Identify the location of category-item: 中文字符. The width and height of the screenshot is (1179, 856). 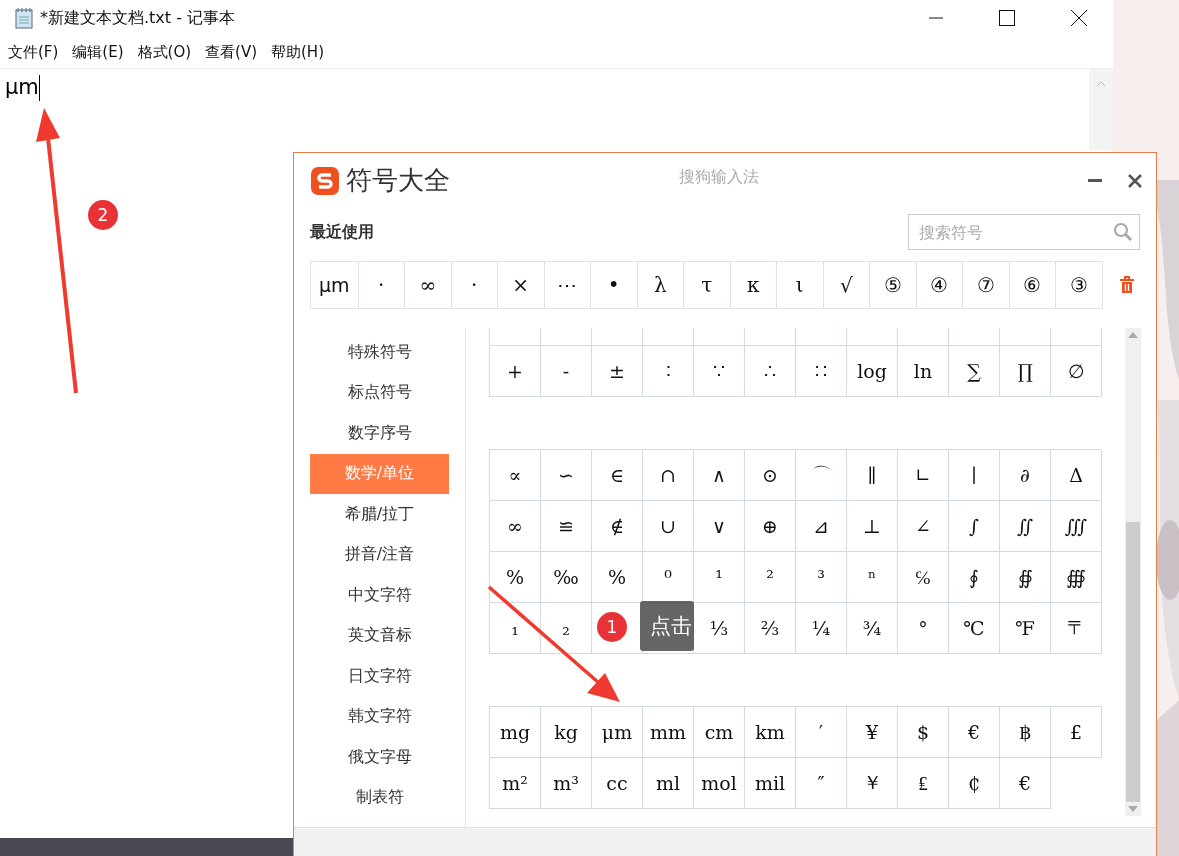
(379, 595).